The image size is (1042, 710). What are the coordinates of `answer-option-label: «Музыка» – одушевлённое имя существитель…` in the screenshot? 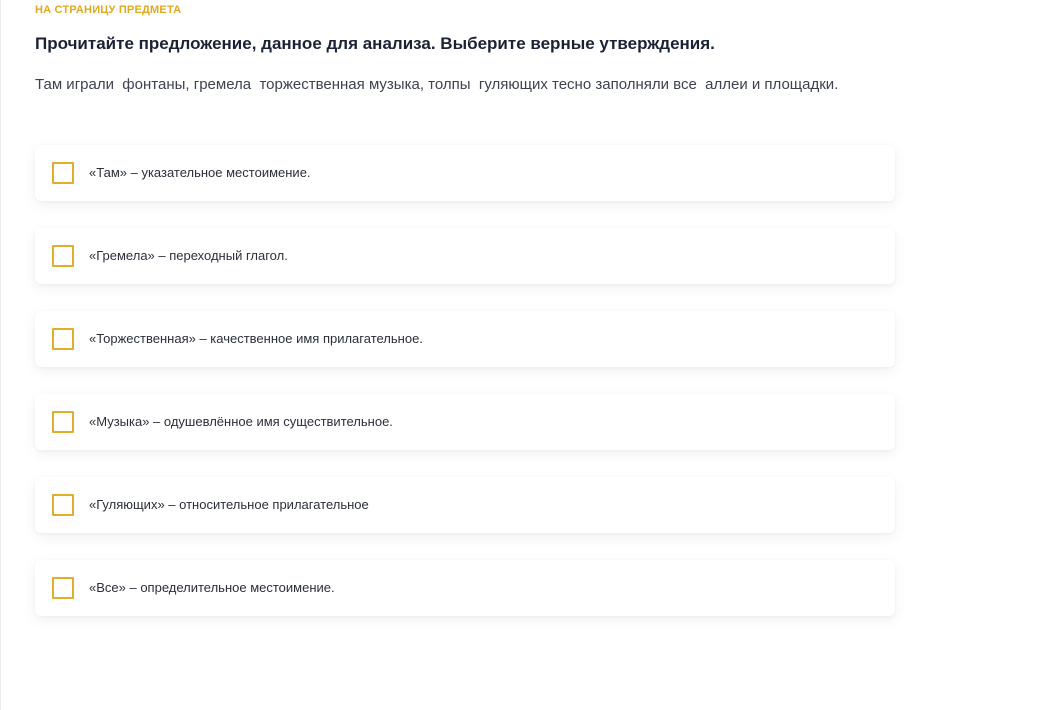 It's located at (241, 421).